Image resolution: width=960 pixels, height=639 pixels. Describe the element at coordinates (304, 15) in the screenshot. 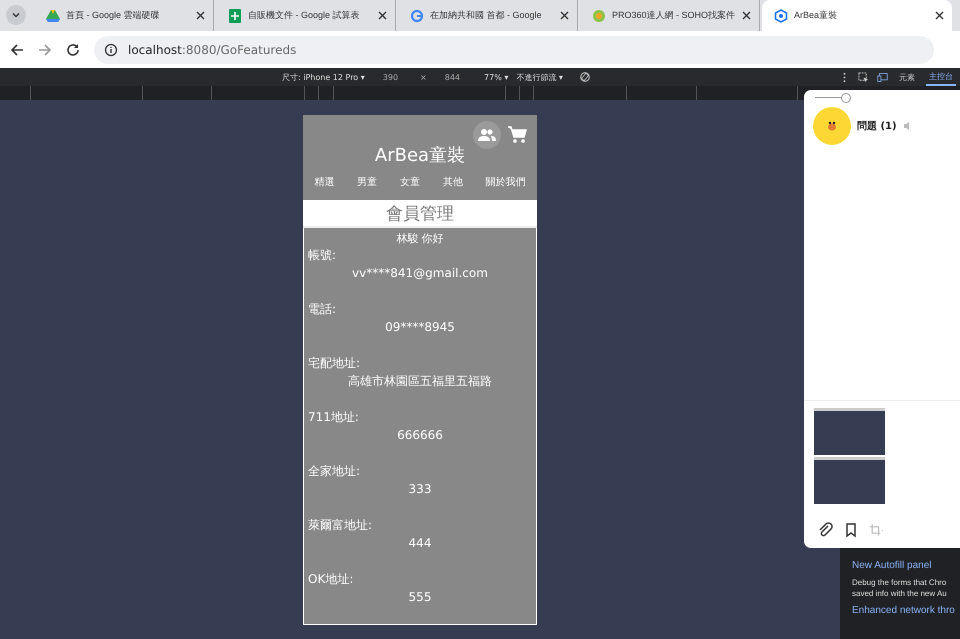

I see `tab-title: 自販機文件 - Google 試算表` at that location.